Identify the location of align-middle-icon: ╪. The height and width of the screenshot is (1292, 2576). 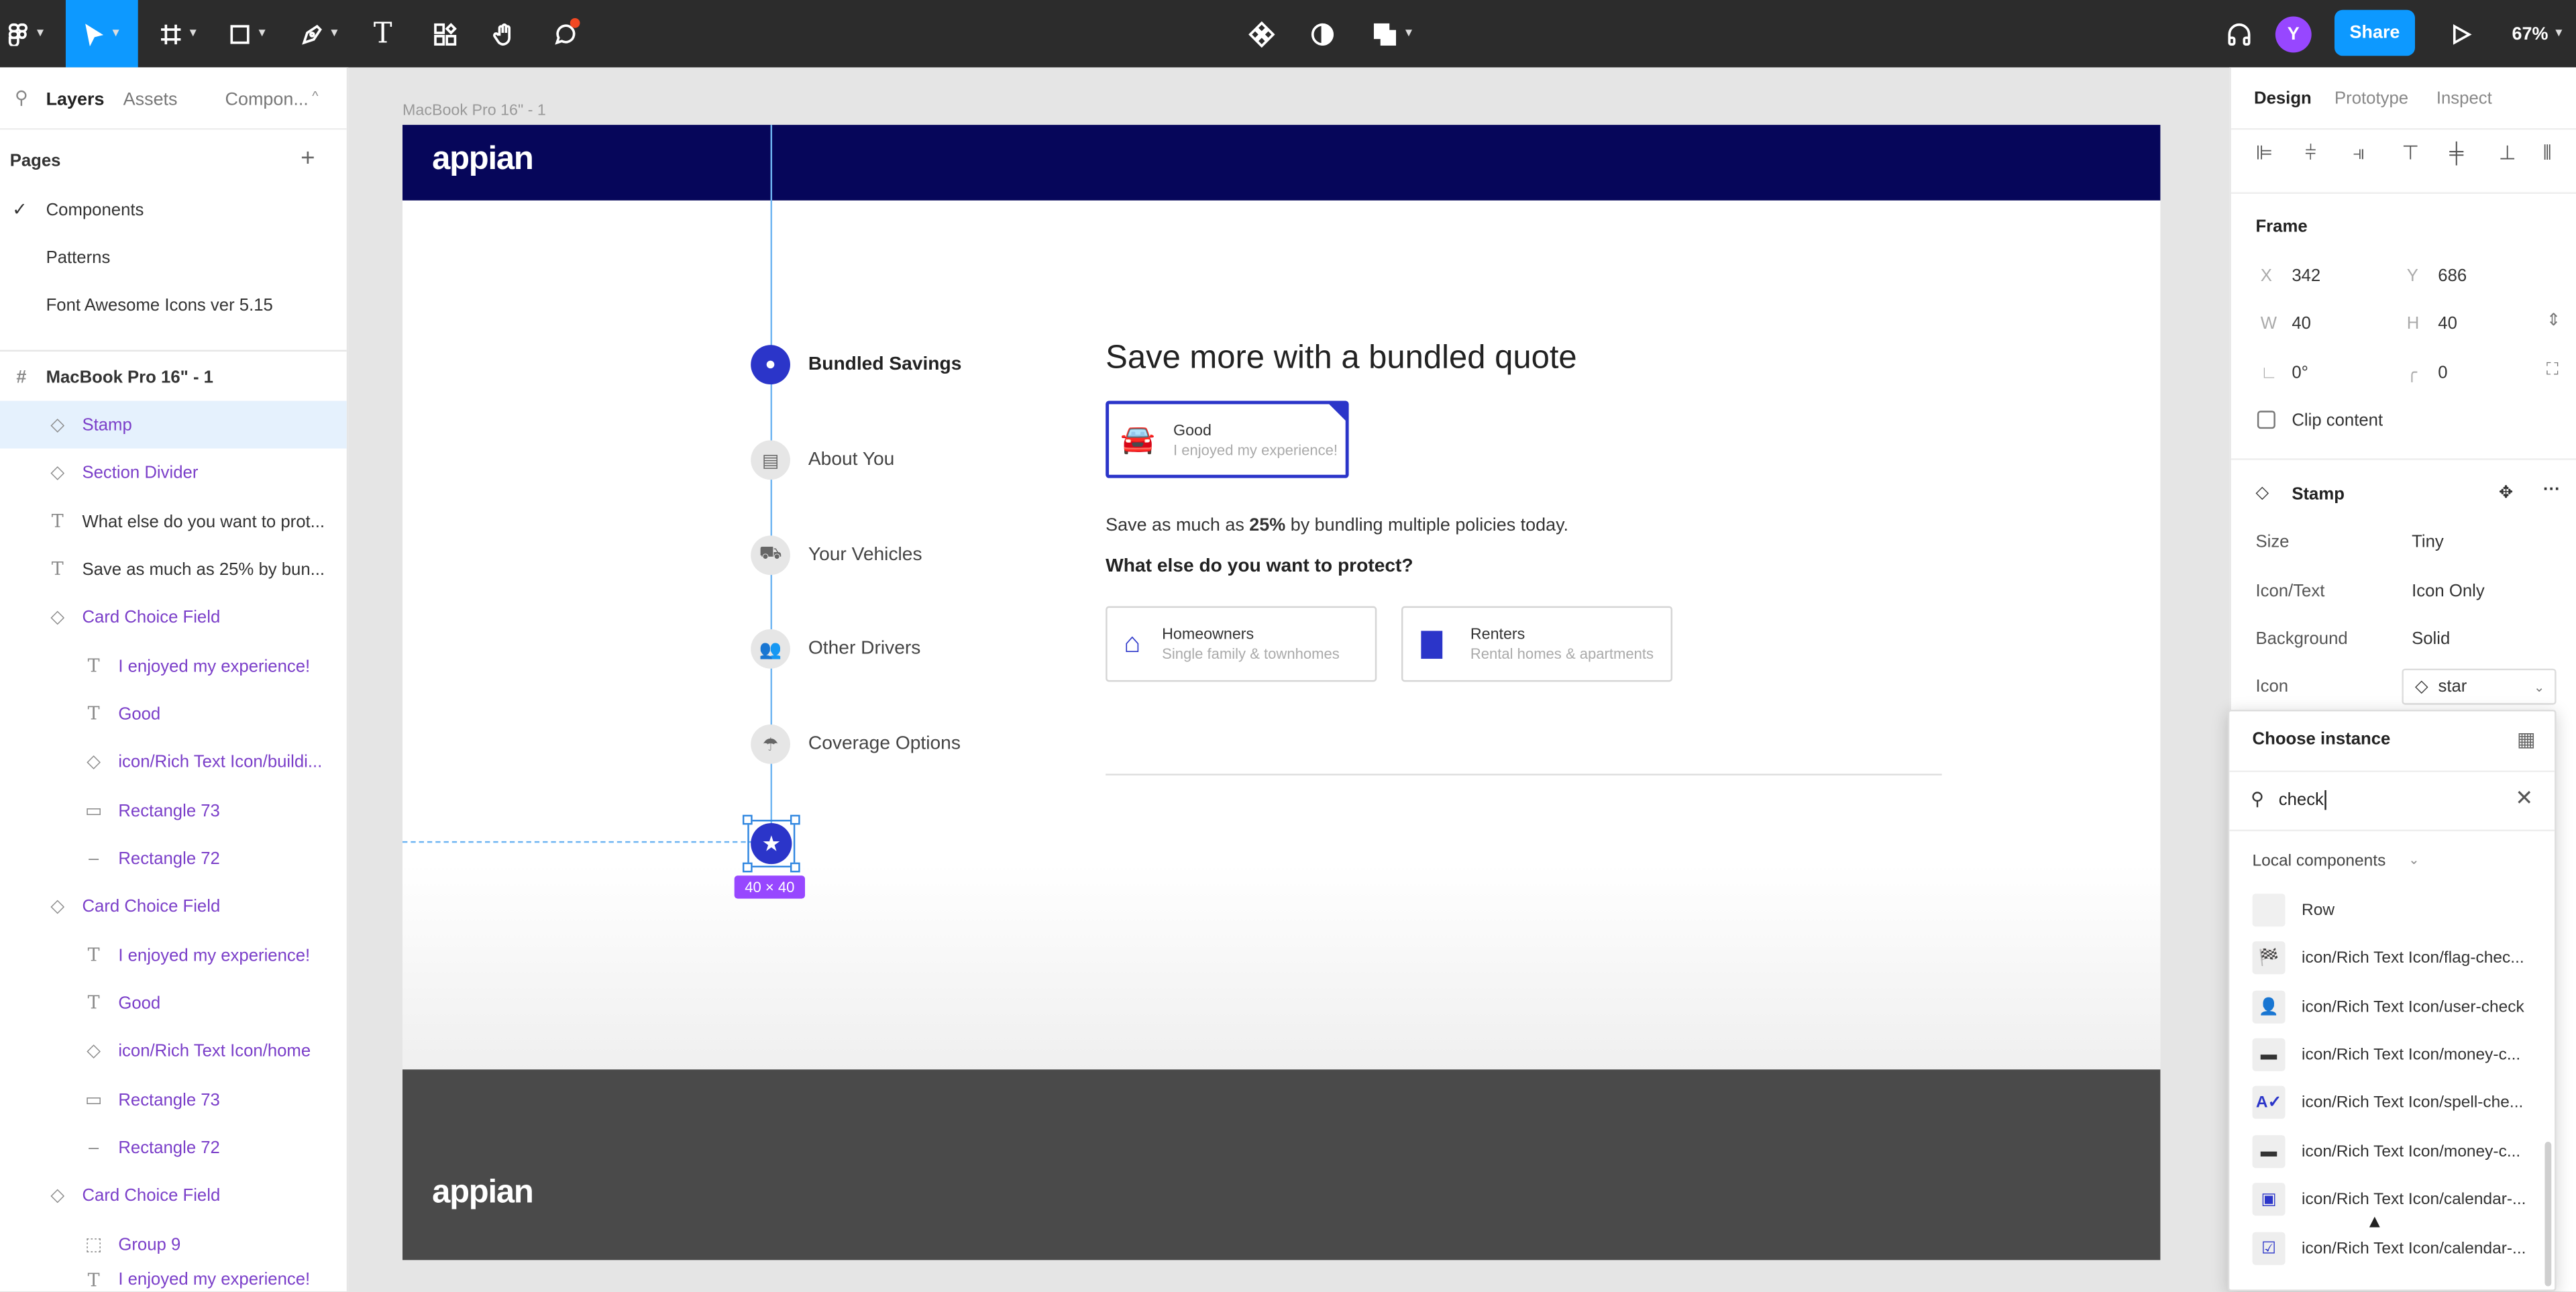
(2456, 153).